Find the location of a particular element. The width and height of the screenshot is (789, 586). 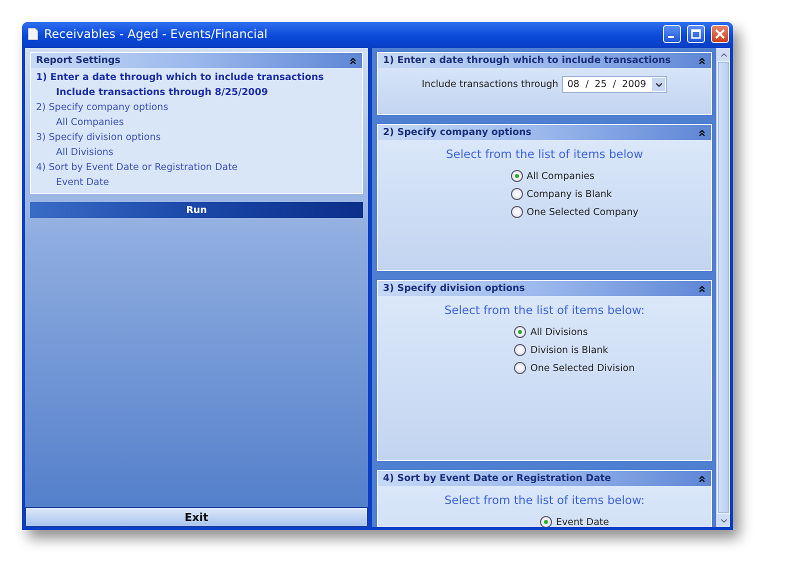

close-button is located at coordinates (720, 34).